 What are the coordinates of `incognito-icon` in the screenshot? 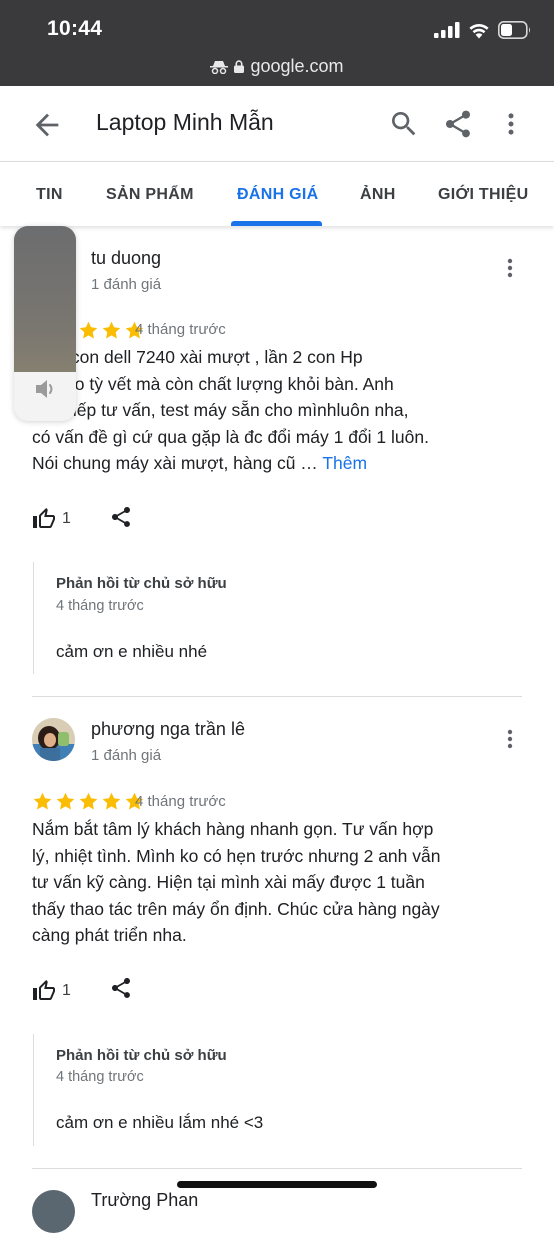 It's located at (219, 67).